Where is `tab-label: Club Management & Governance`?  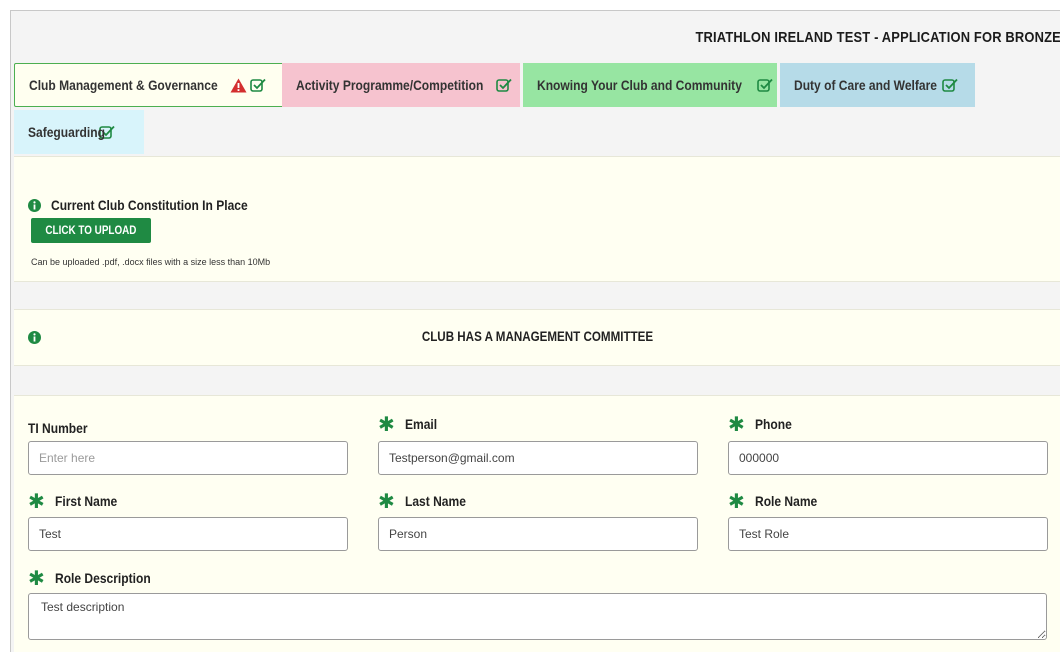
tab-label: Club Management & Governance is located at coordinates (123, 85).